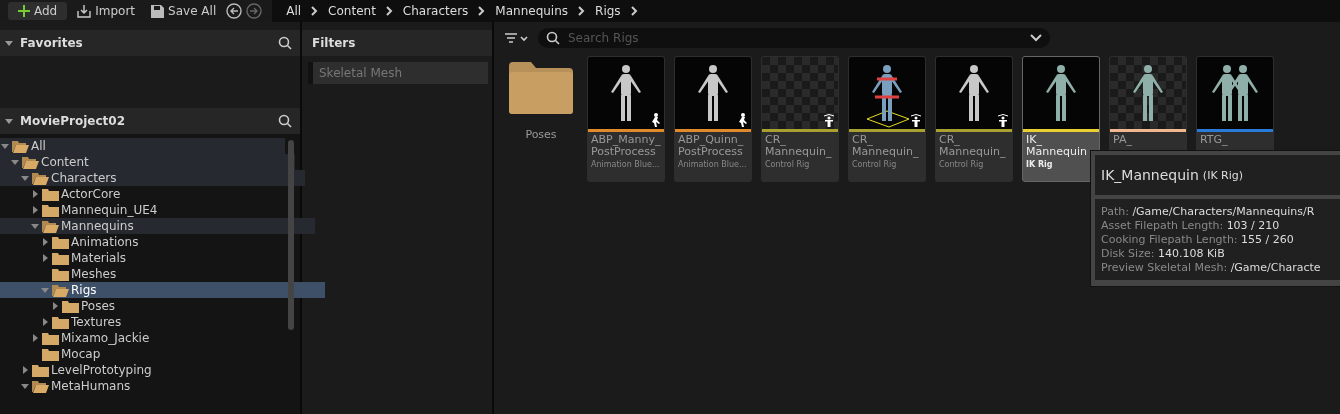 The height and width of the screenshot is (414, 1340). I want to click on panel-title: Favorites, so click(52, 43).